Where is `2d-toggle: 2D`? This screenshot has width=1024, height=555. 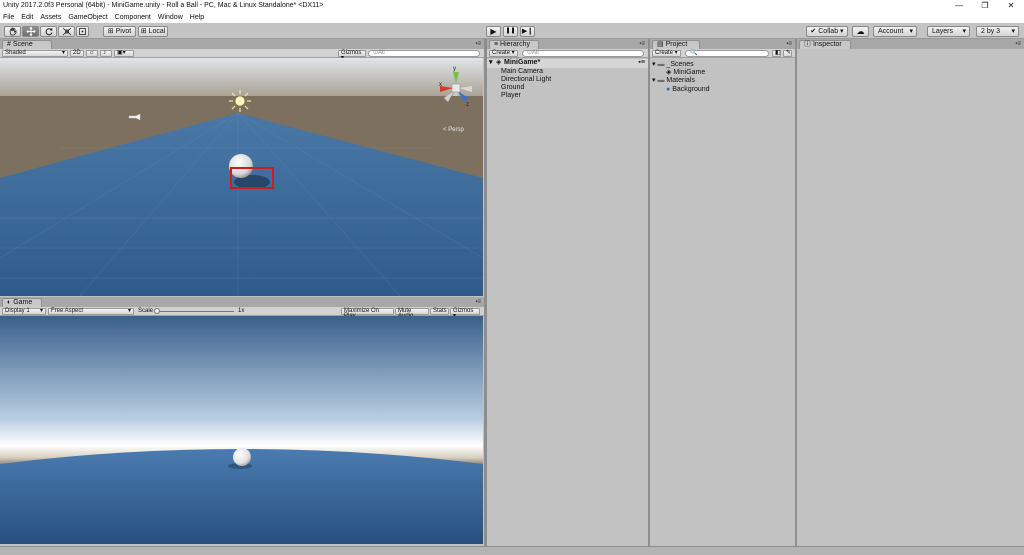
2d-toggle: 2D is located at coordinates (77, 53).